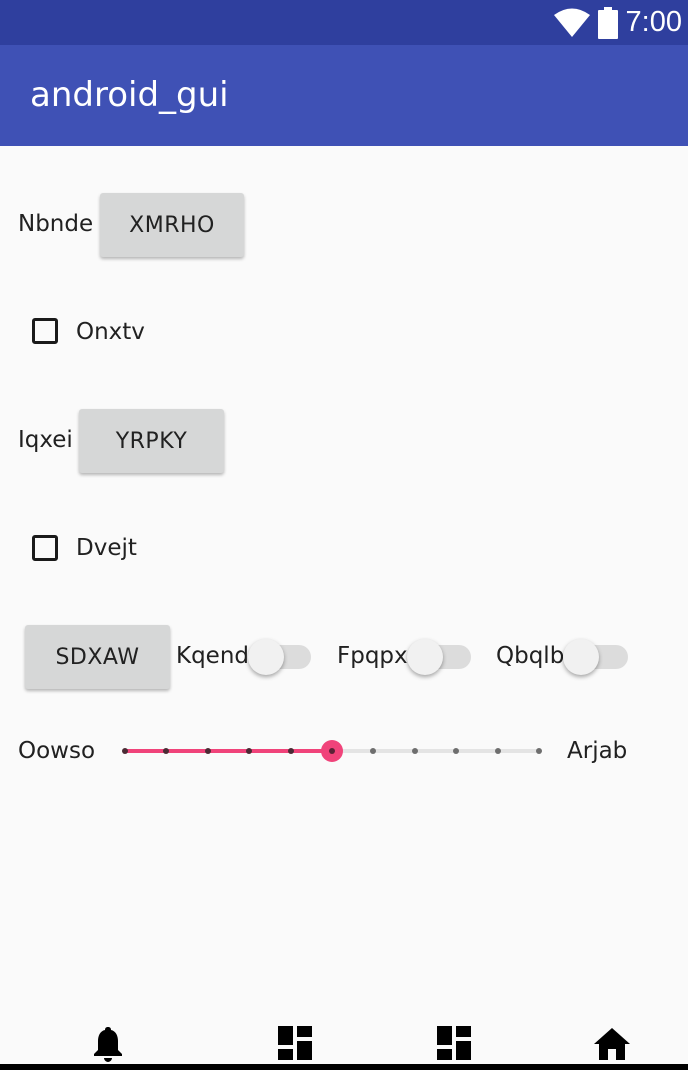  Describe the element at coordinates (228, 751) in the screenshot. I see `seekbar-progress` at that location.